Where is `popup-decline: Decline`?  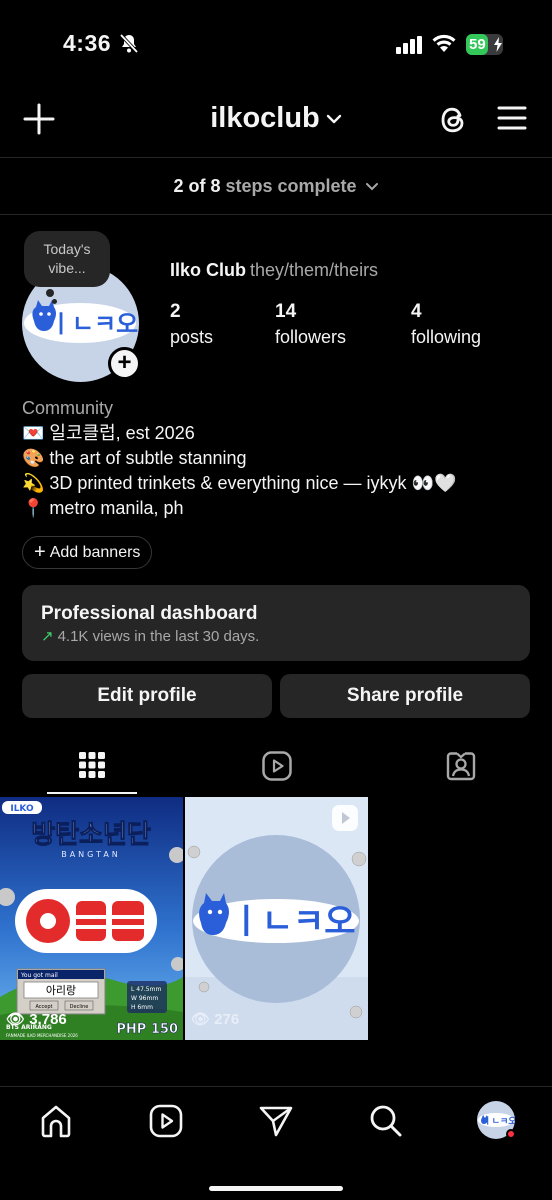
popup-decline: Decline is located at coordinates (79, 1007).